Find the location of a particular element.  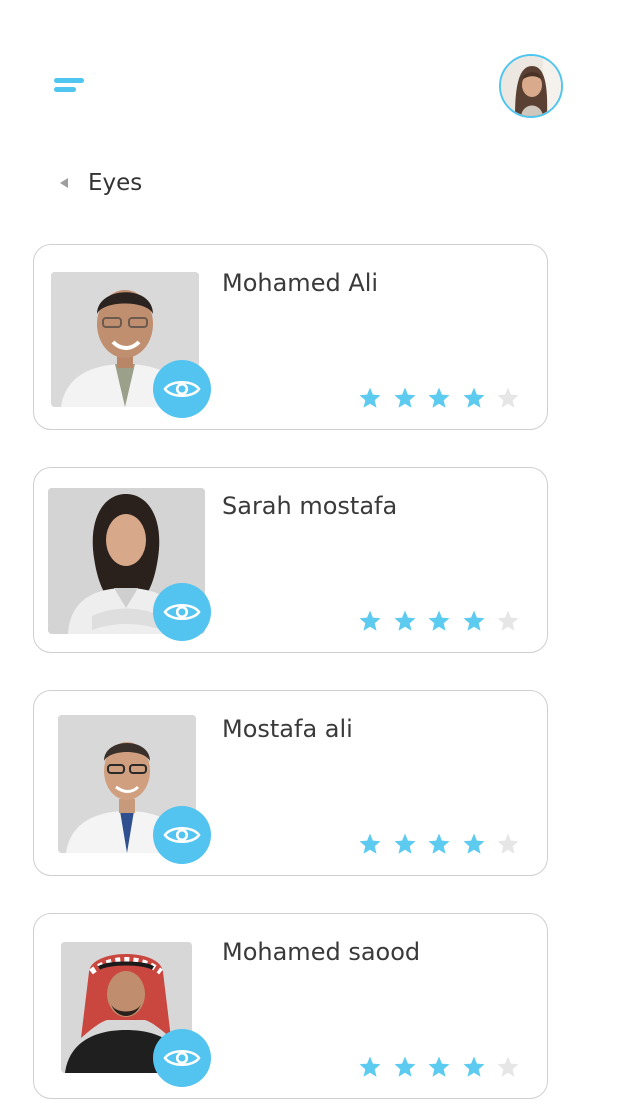

doctor-card: Mostafa ali is located at coordinates (290, 783).